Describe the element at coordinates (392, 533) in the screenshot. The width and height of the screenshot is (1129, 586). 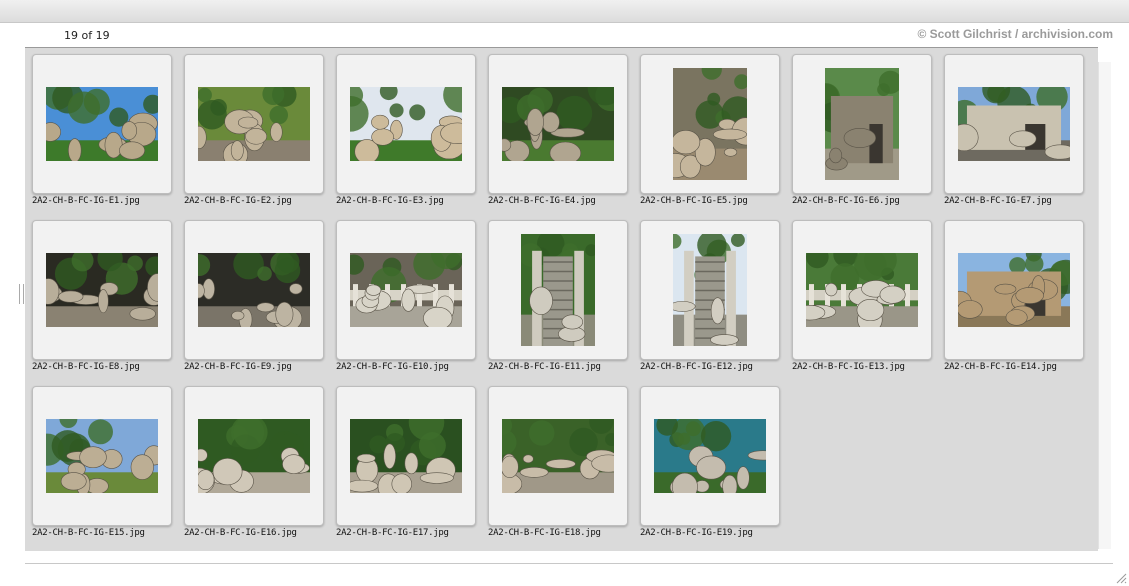
I see `thumbnail-filename: 2A2-CH-B-FC-IG-E17.jpg` at that location.